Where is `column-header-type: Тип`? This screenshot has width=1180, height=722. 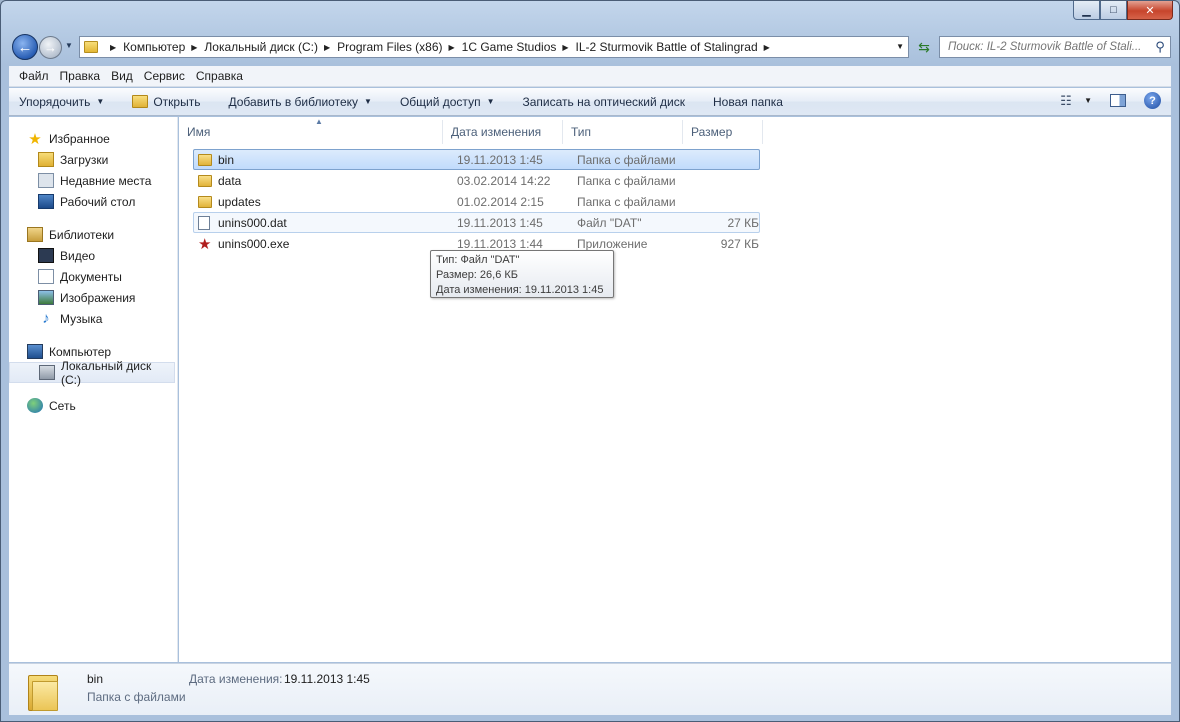
column-header-type: Тип is located at coordinates (623, 132).